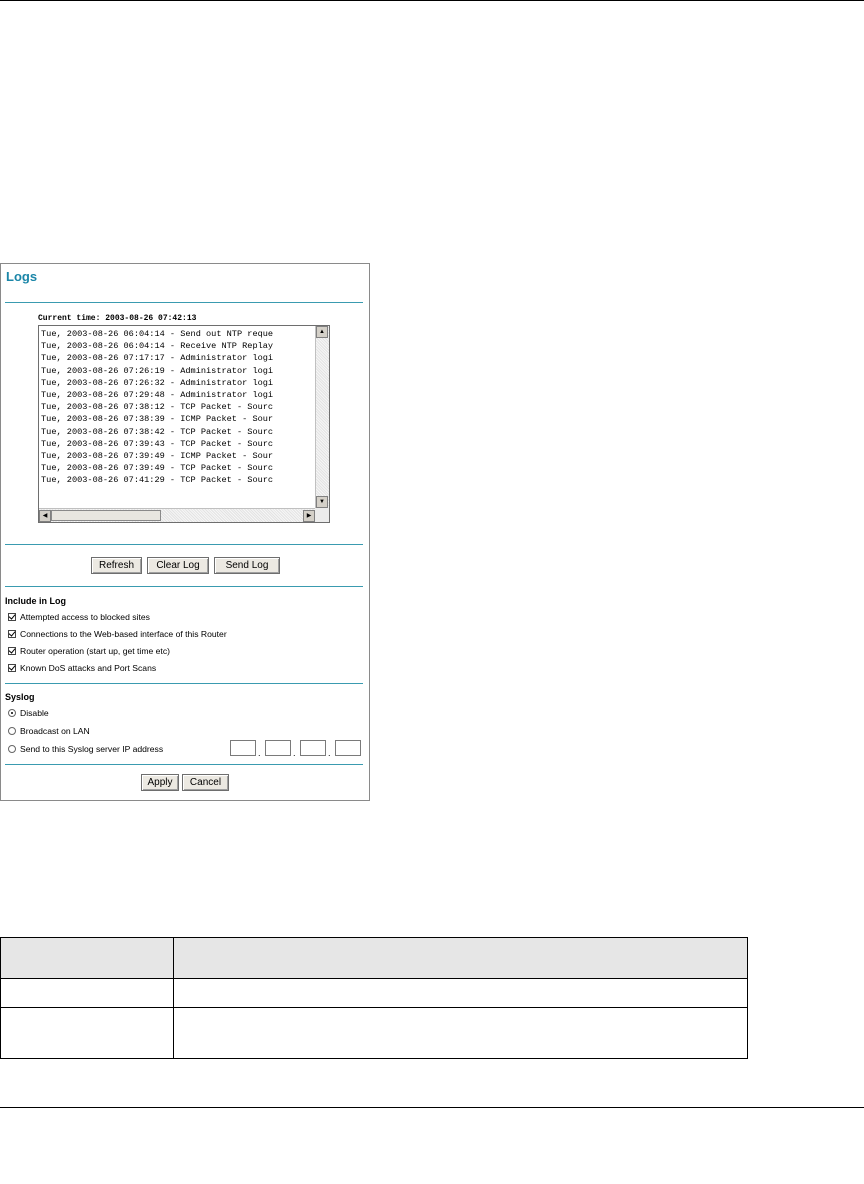 The height and width of the screenshot is (1184, 864). I want to click on clear-log-button: Clear Log, so click(178, 565).